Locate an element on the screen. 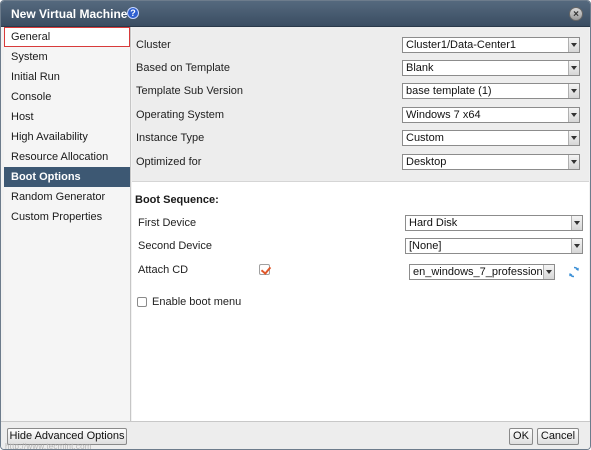  cd-image-value: en_windows_7_professional_ is located at coordinates (484, 272).